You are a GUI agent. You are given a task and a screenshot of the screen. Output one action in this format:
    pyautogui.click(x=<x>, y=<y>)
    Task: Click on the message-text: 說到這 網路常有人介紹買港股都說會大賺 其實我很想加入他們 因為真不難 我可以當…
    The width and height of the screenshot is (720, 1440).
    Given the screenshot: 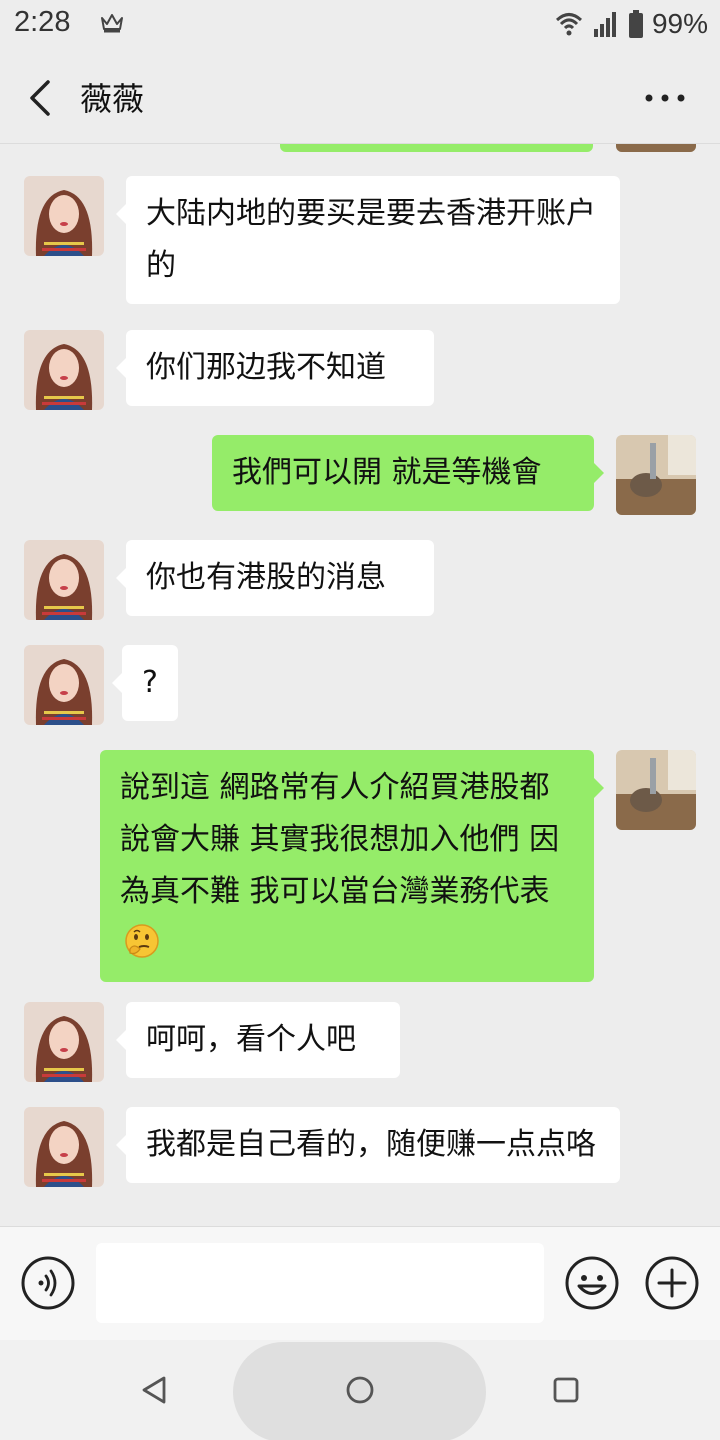 What is the action you would take?
    pyautogui.click(x=340, y=839)
    